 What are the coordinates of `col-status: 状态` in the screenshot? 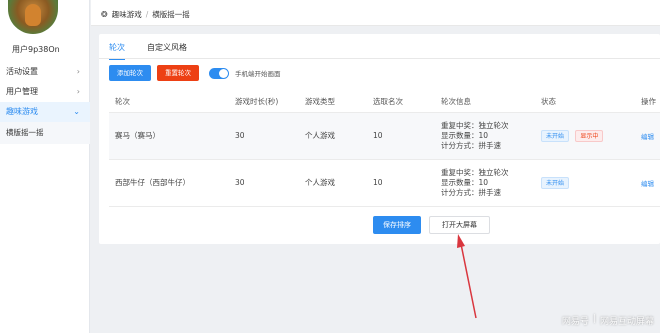 It's located at (585, 102).